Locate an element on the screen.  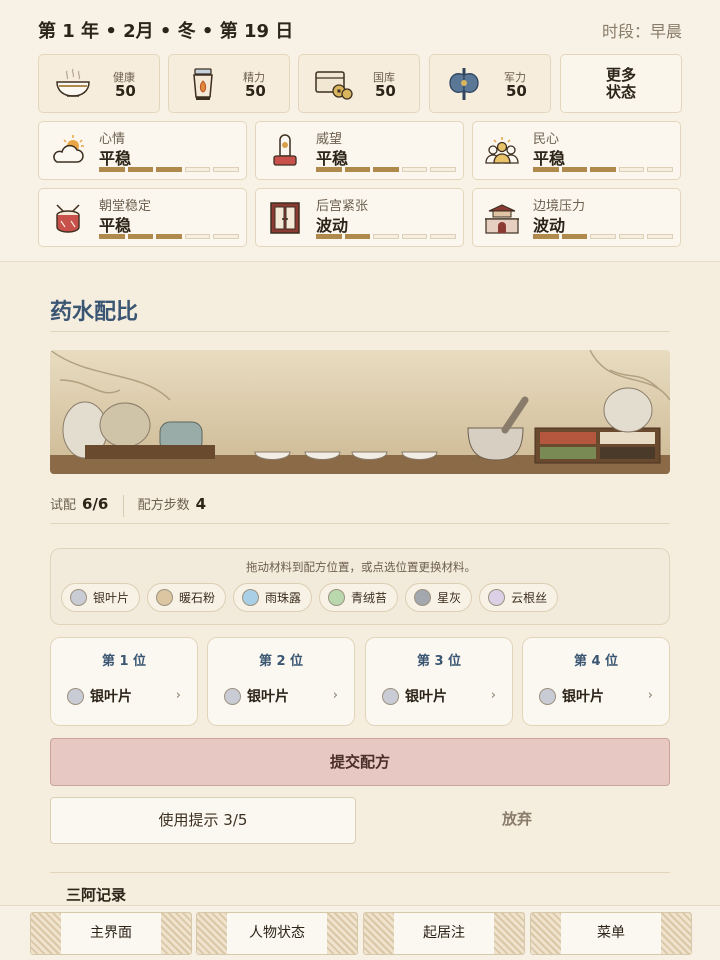
slot-label: 第 4 位 is located at coordinates (596, 661).